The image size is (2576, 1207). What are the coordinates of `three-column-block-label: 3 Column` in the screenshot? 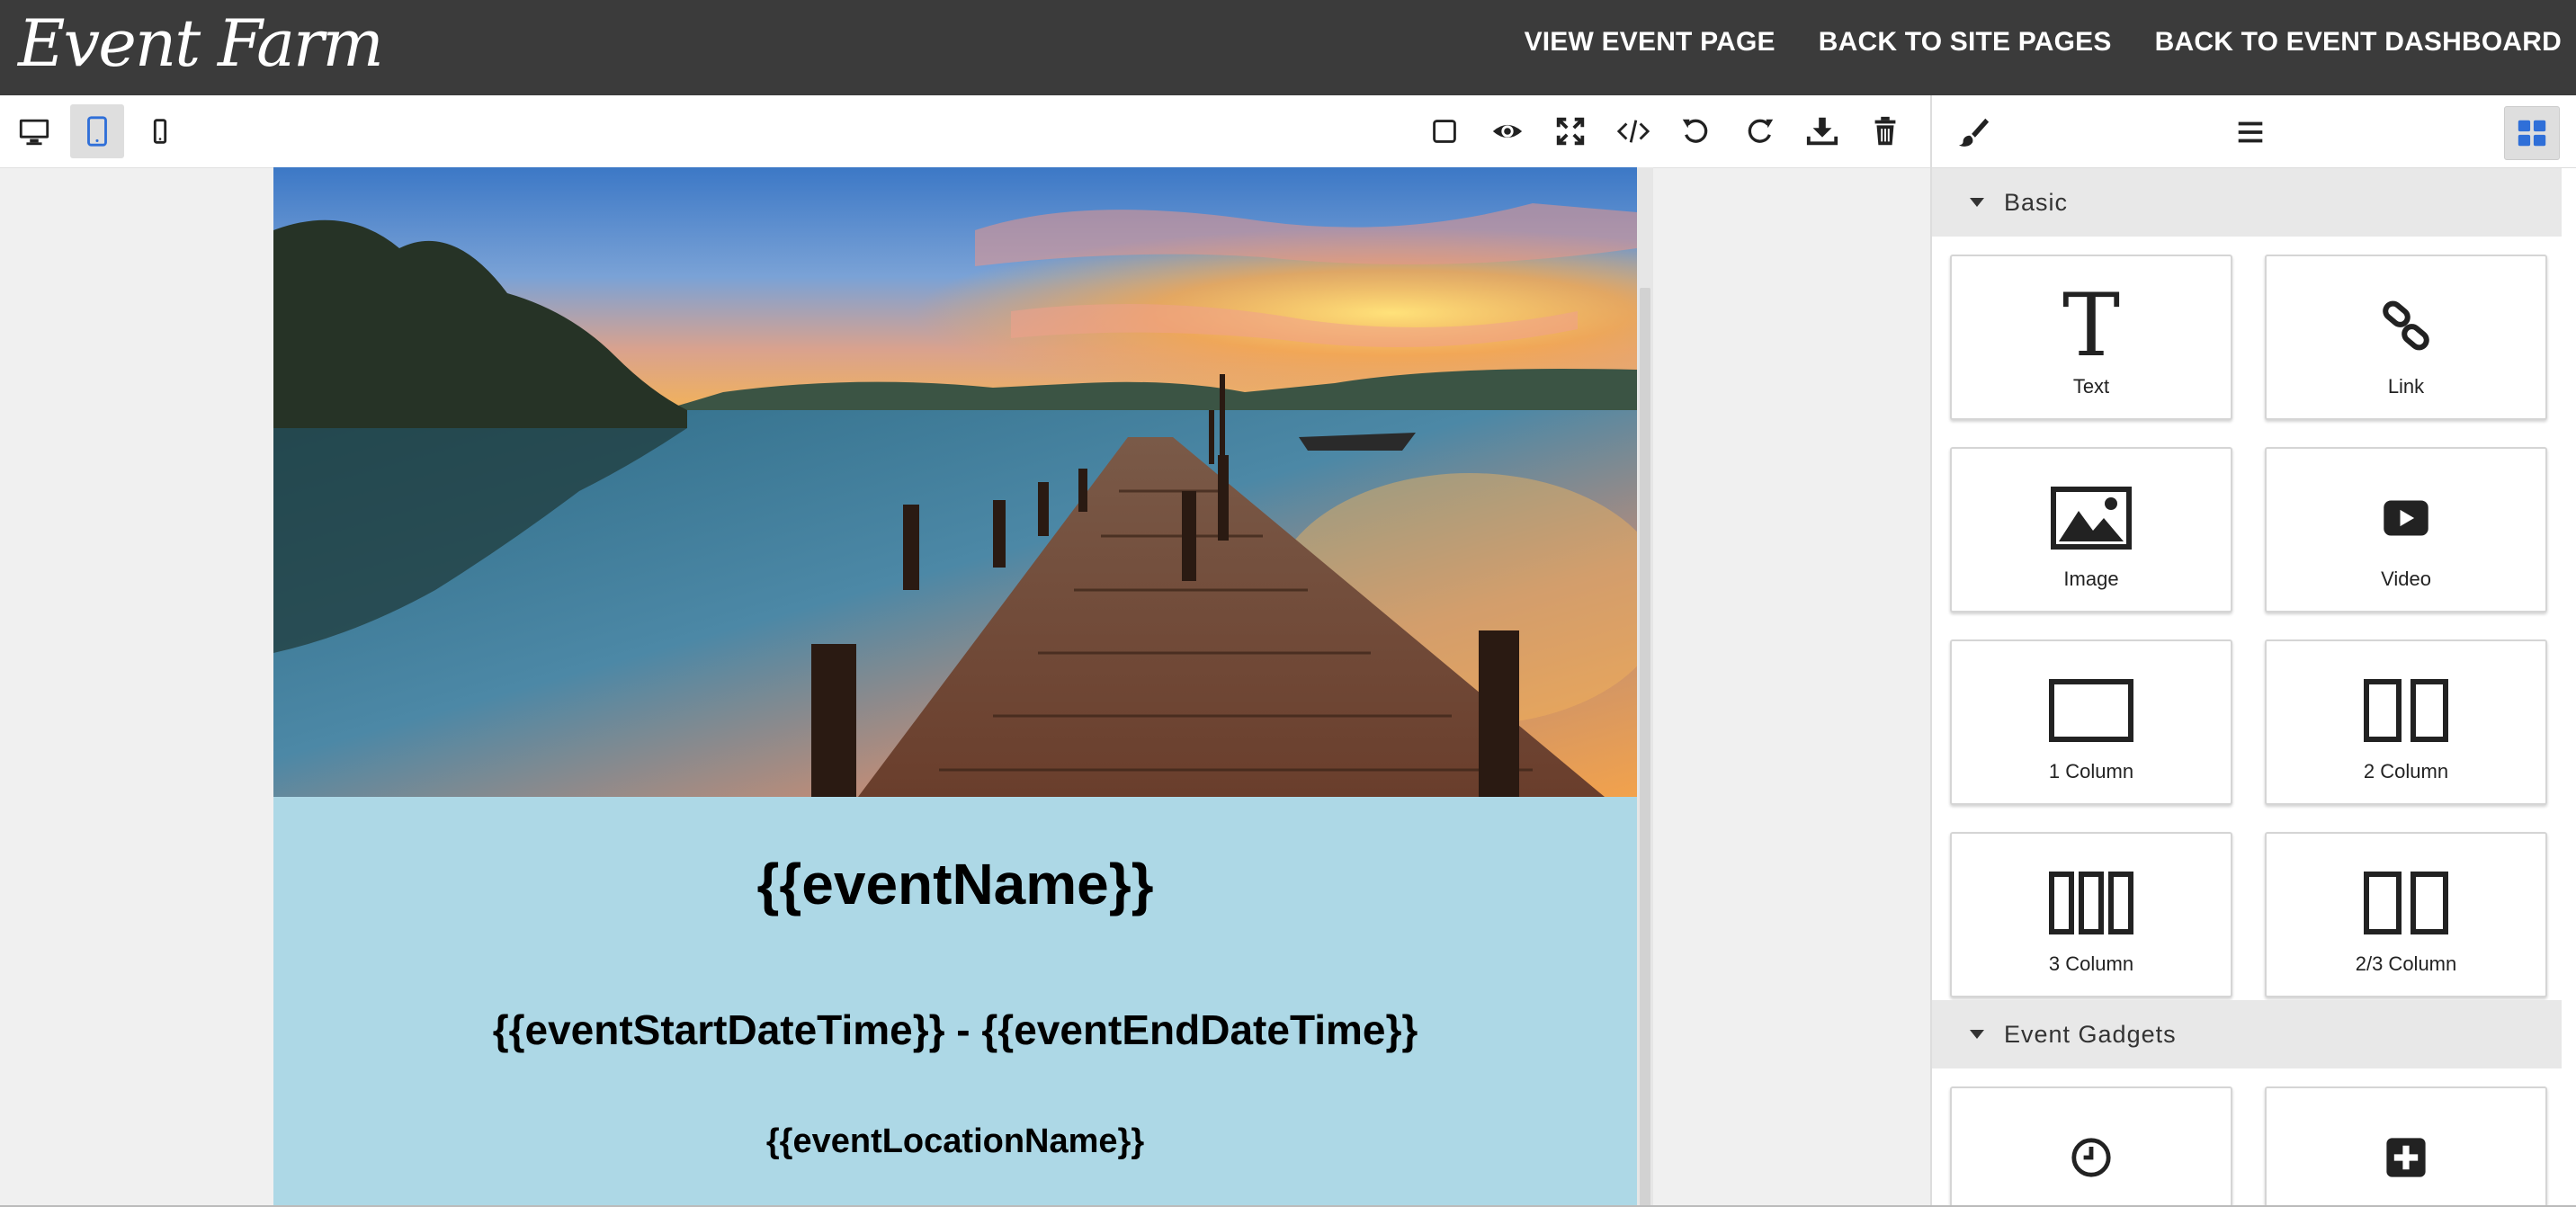 It's located at (2091, 963).